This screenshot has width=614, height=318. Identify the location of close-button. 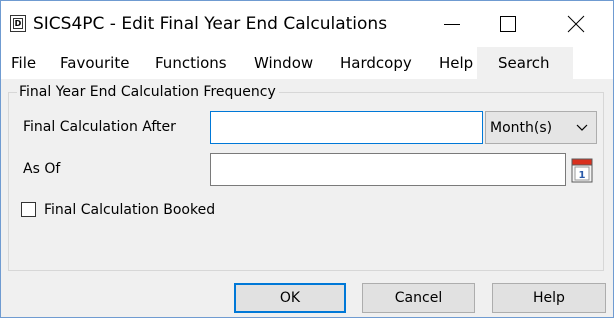
(576, 24).